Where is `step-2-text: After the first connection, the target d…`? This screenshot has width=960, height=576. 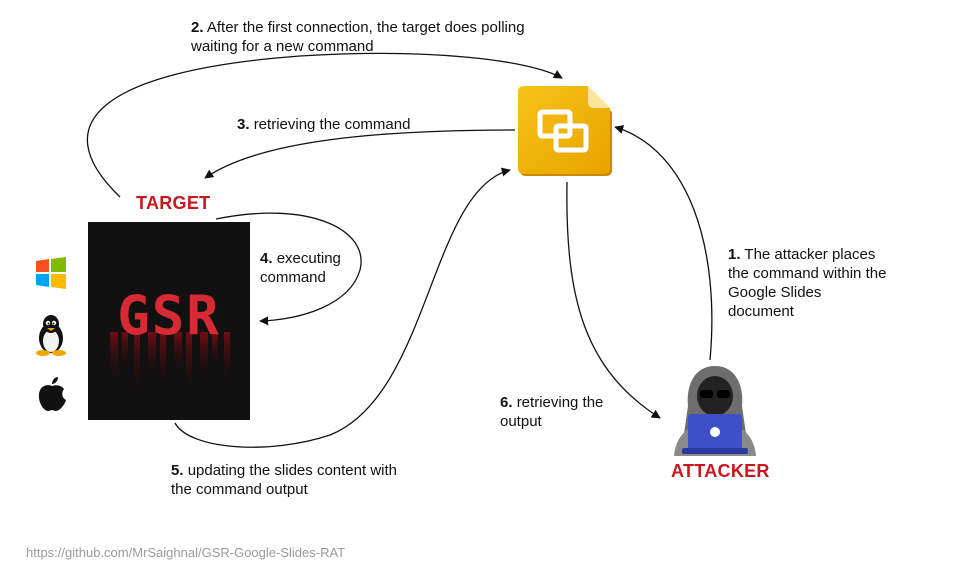 step-2-text: After the first connection, the target d… is located at coordinates (358, 37).